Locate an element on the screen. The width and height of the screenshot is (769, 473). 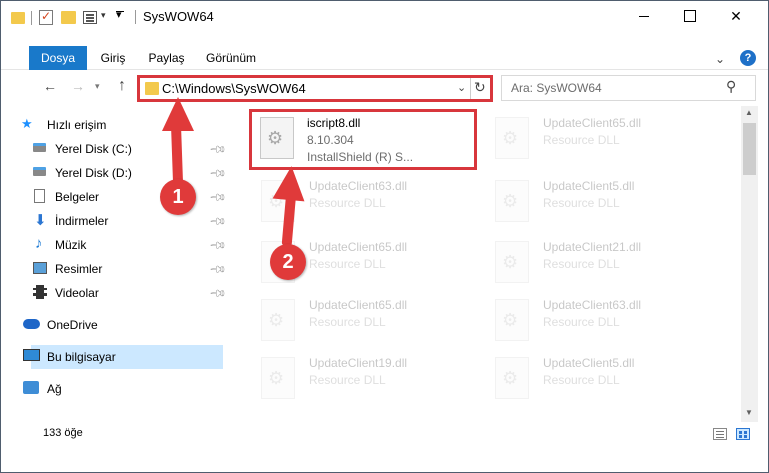
maximize-button is located at coordinates (690, 16).